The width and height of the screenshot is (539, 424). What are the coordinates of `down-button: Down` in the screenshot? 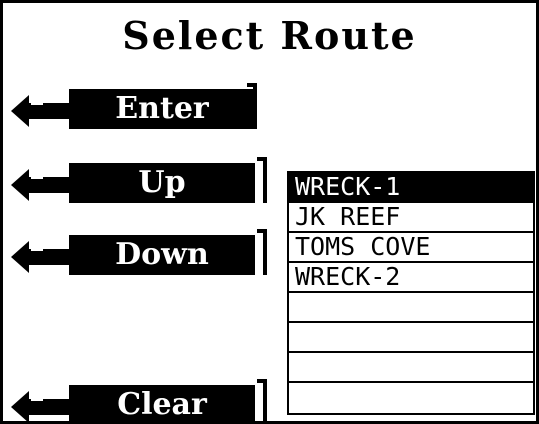 It's located at (139, 252).